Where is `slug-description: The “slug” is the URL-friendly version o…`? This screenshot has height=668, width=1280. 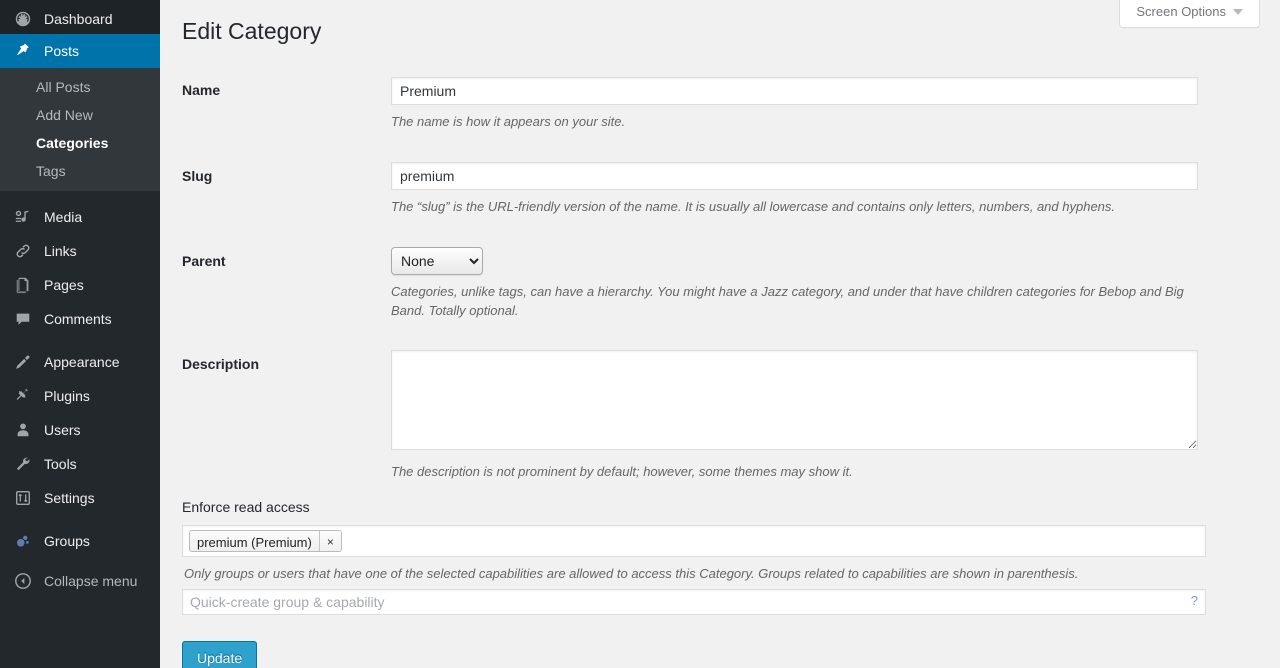
slug-description: The “slug” is the URL-friendly version o… is located at coordinates (753, 206).